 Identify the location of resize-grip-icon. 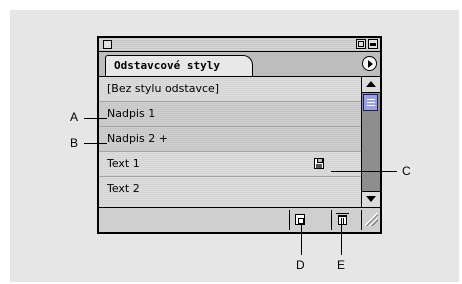
(371, 219).